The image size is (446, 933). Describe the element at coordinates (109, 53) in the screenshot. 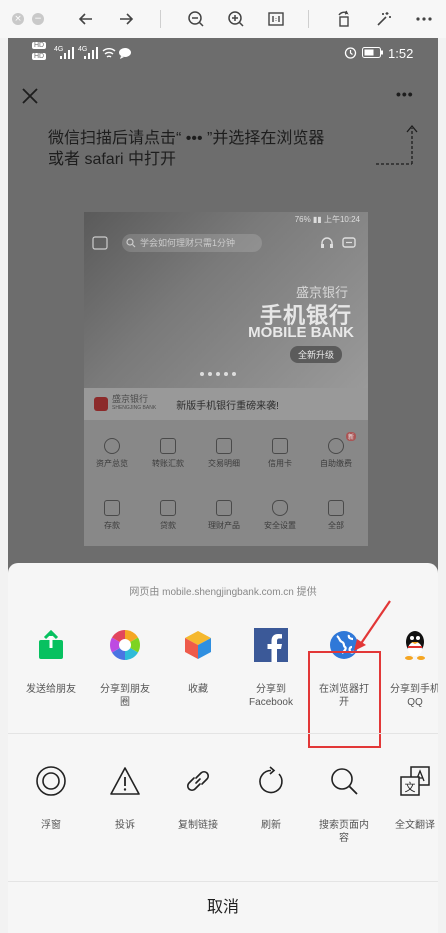

I see `wifi-icon` at that location.